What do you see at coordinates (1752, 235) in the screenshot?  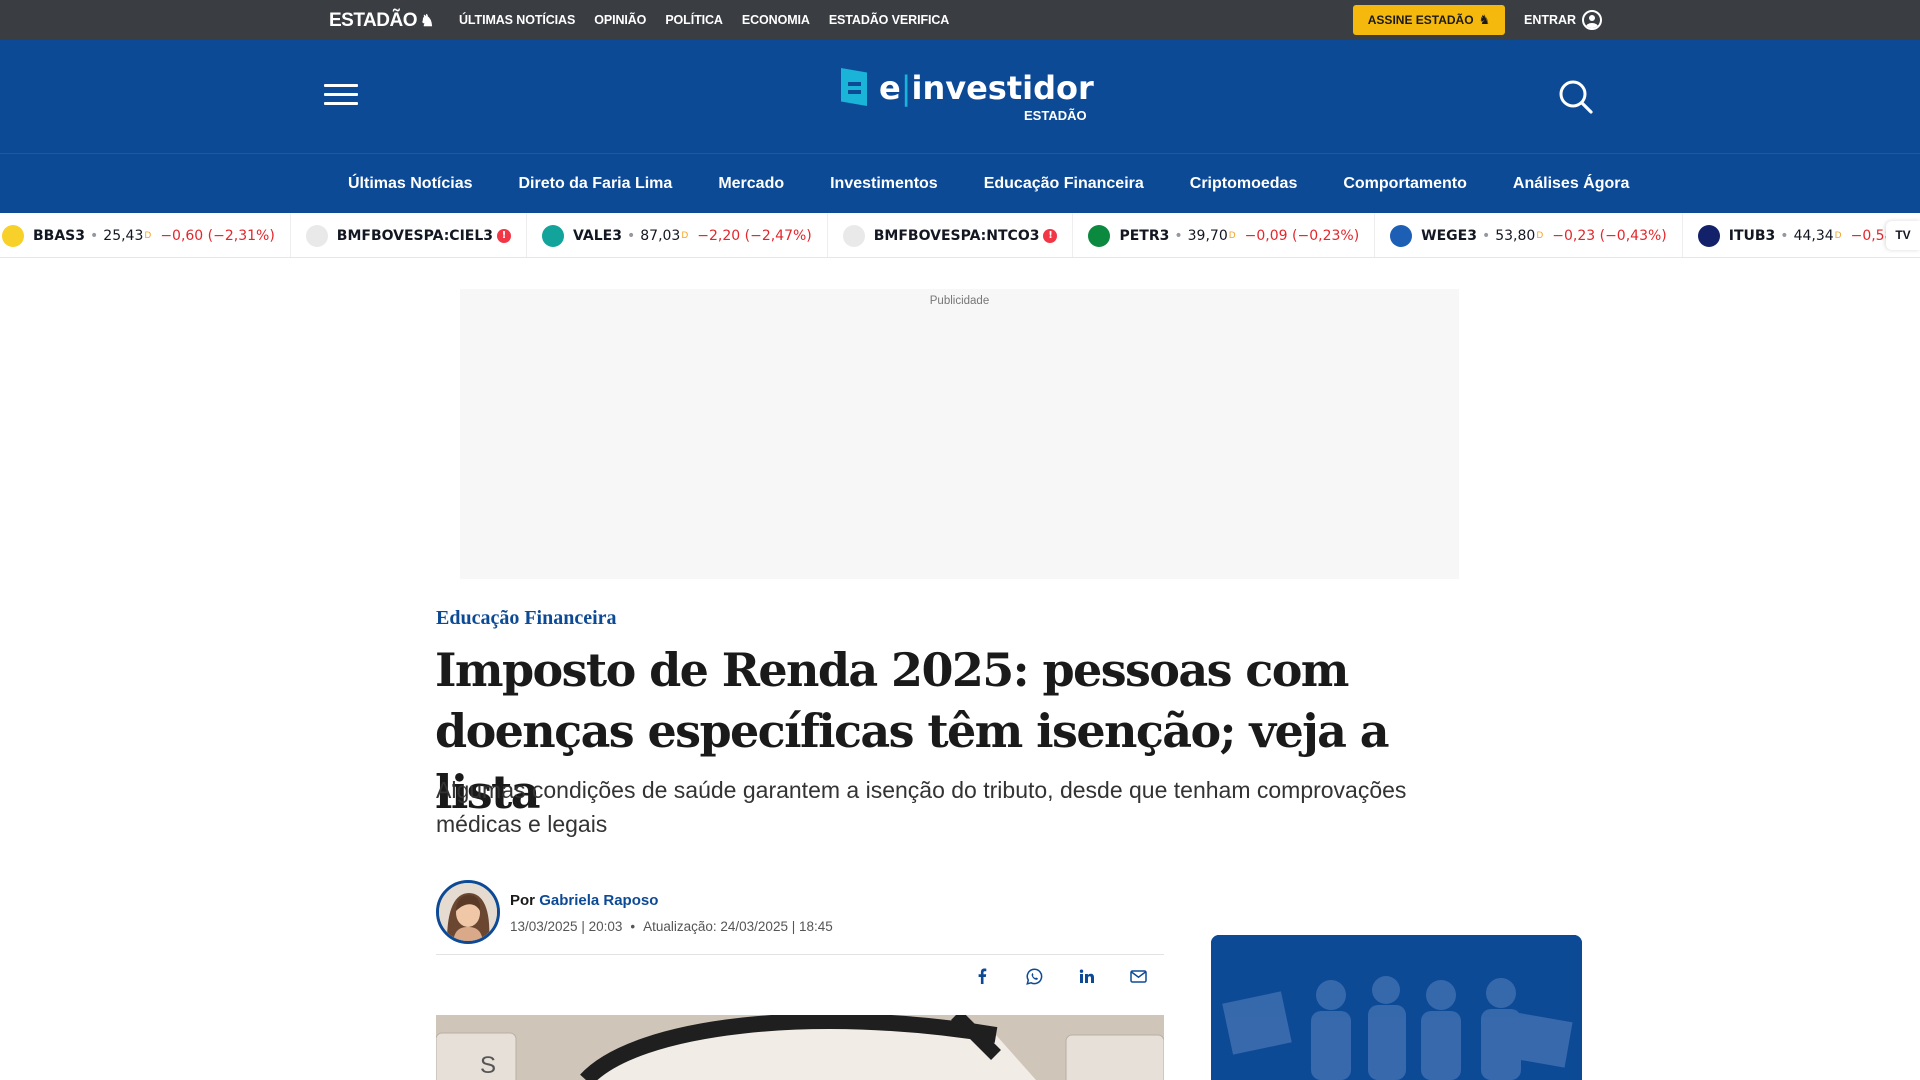 I see `ticker-symbol: ITUB3` at bounding box center [1752, 235].